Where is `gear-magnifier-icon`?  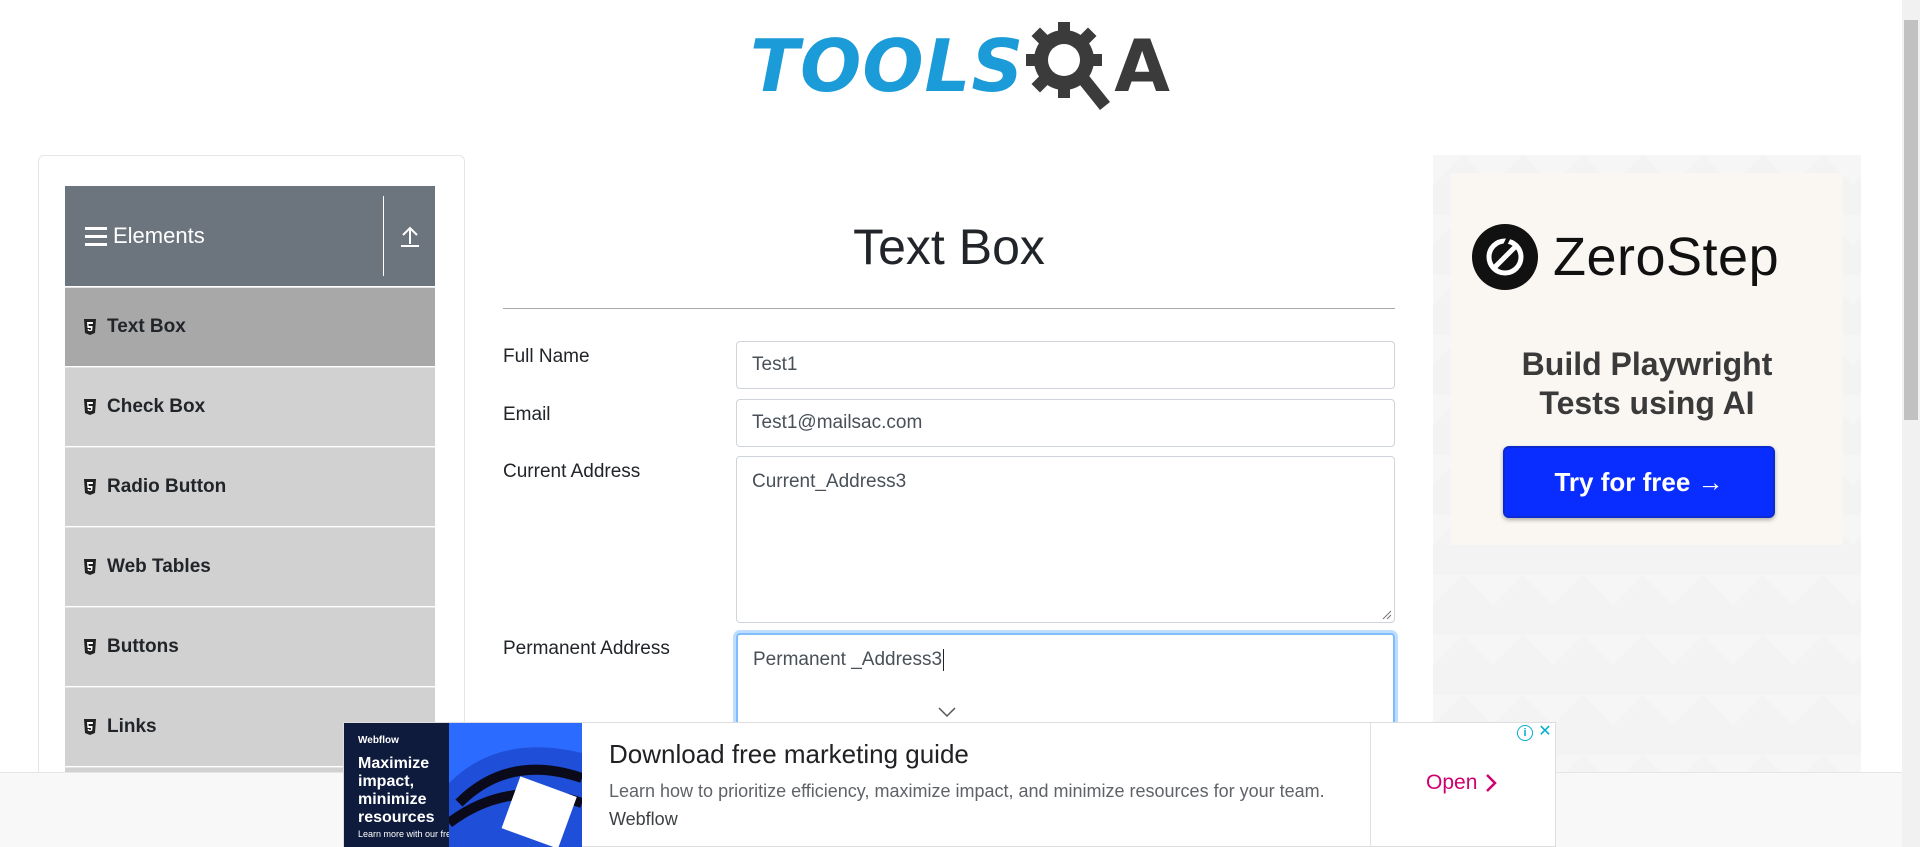 gear-magnifier-icon is located at coordinates (1068, 65).